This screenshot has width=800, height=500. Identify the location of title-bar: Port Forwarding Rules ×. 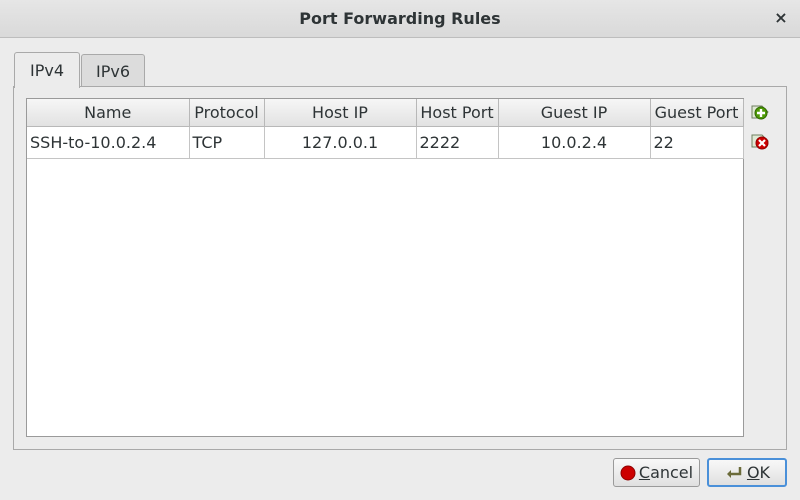
(400, 19).